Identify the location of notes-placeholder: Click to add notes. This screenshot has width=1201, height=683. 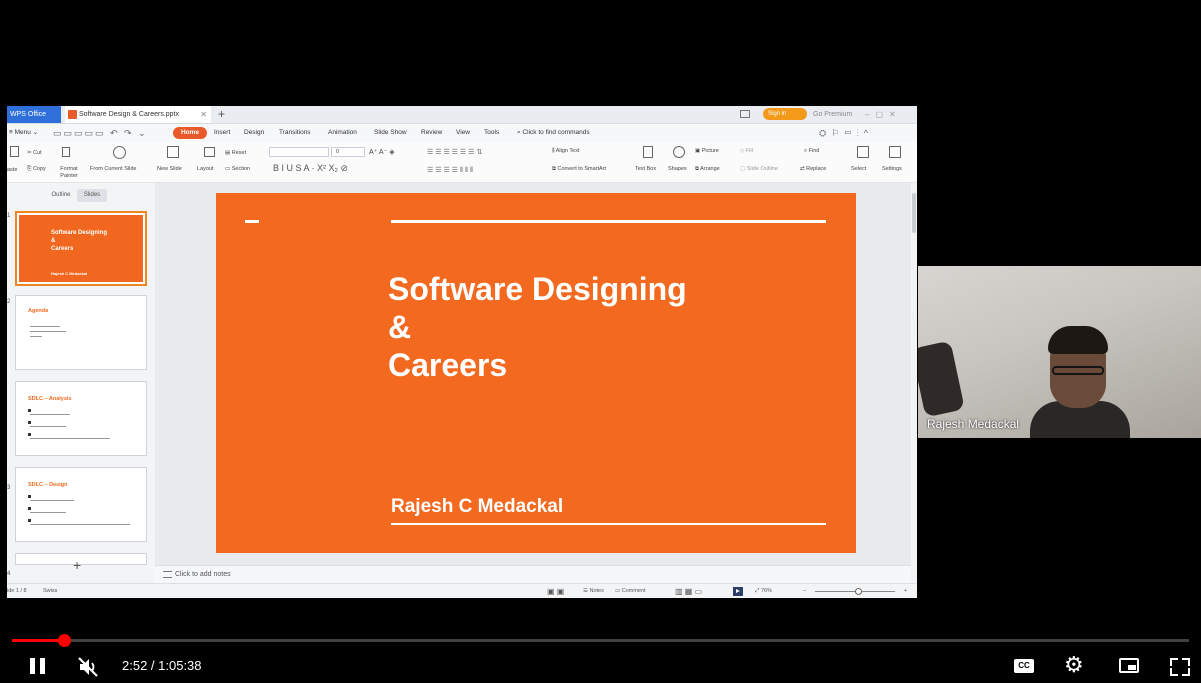
(203, 574).